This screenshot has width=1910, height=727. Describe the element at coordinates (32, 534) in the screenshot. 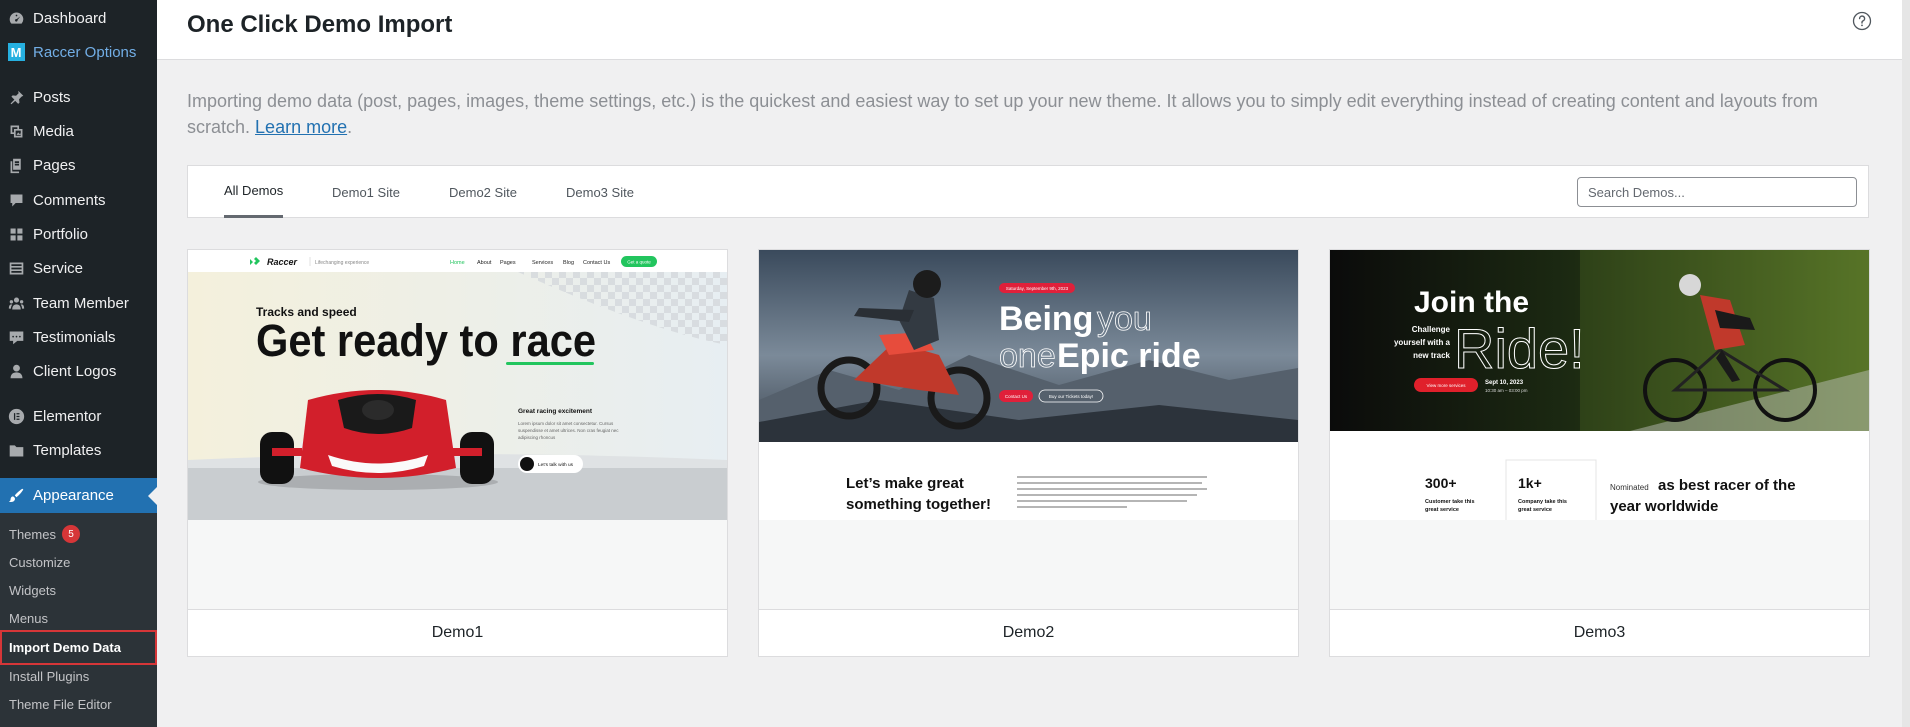

I see `submenu-item-label: Themes` at that location.